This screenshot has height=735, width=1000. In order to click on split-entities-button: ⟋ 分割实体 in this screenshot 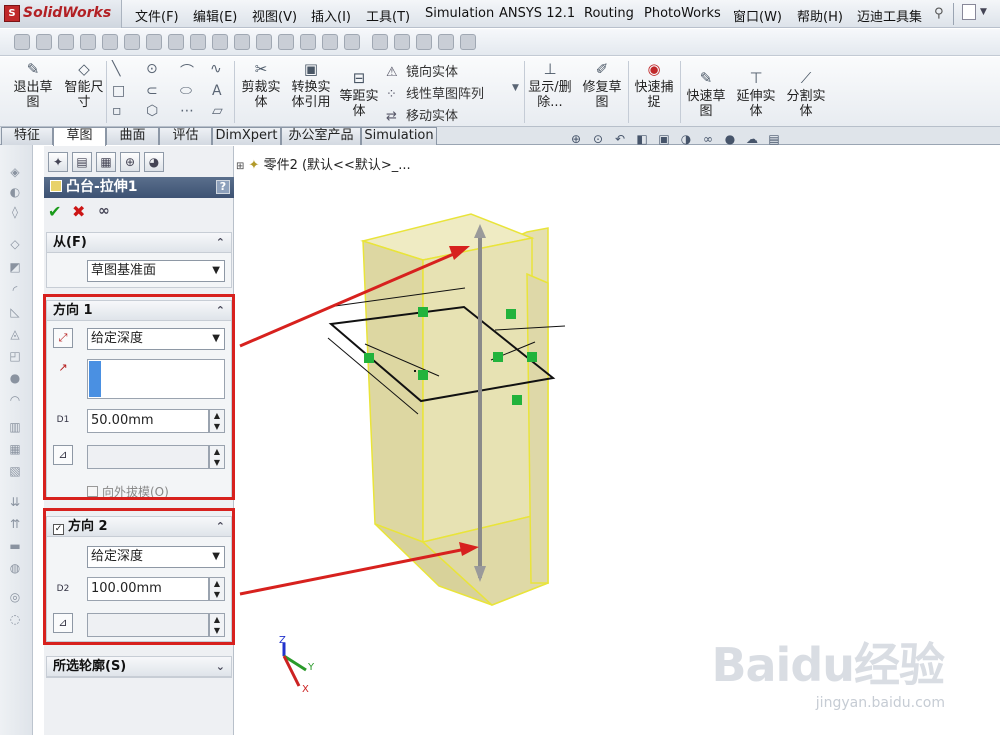, I will do `click(806, 94)`.